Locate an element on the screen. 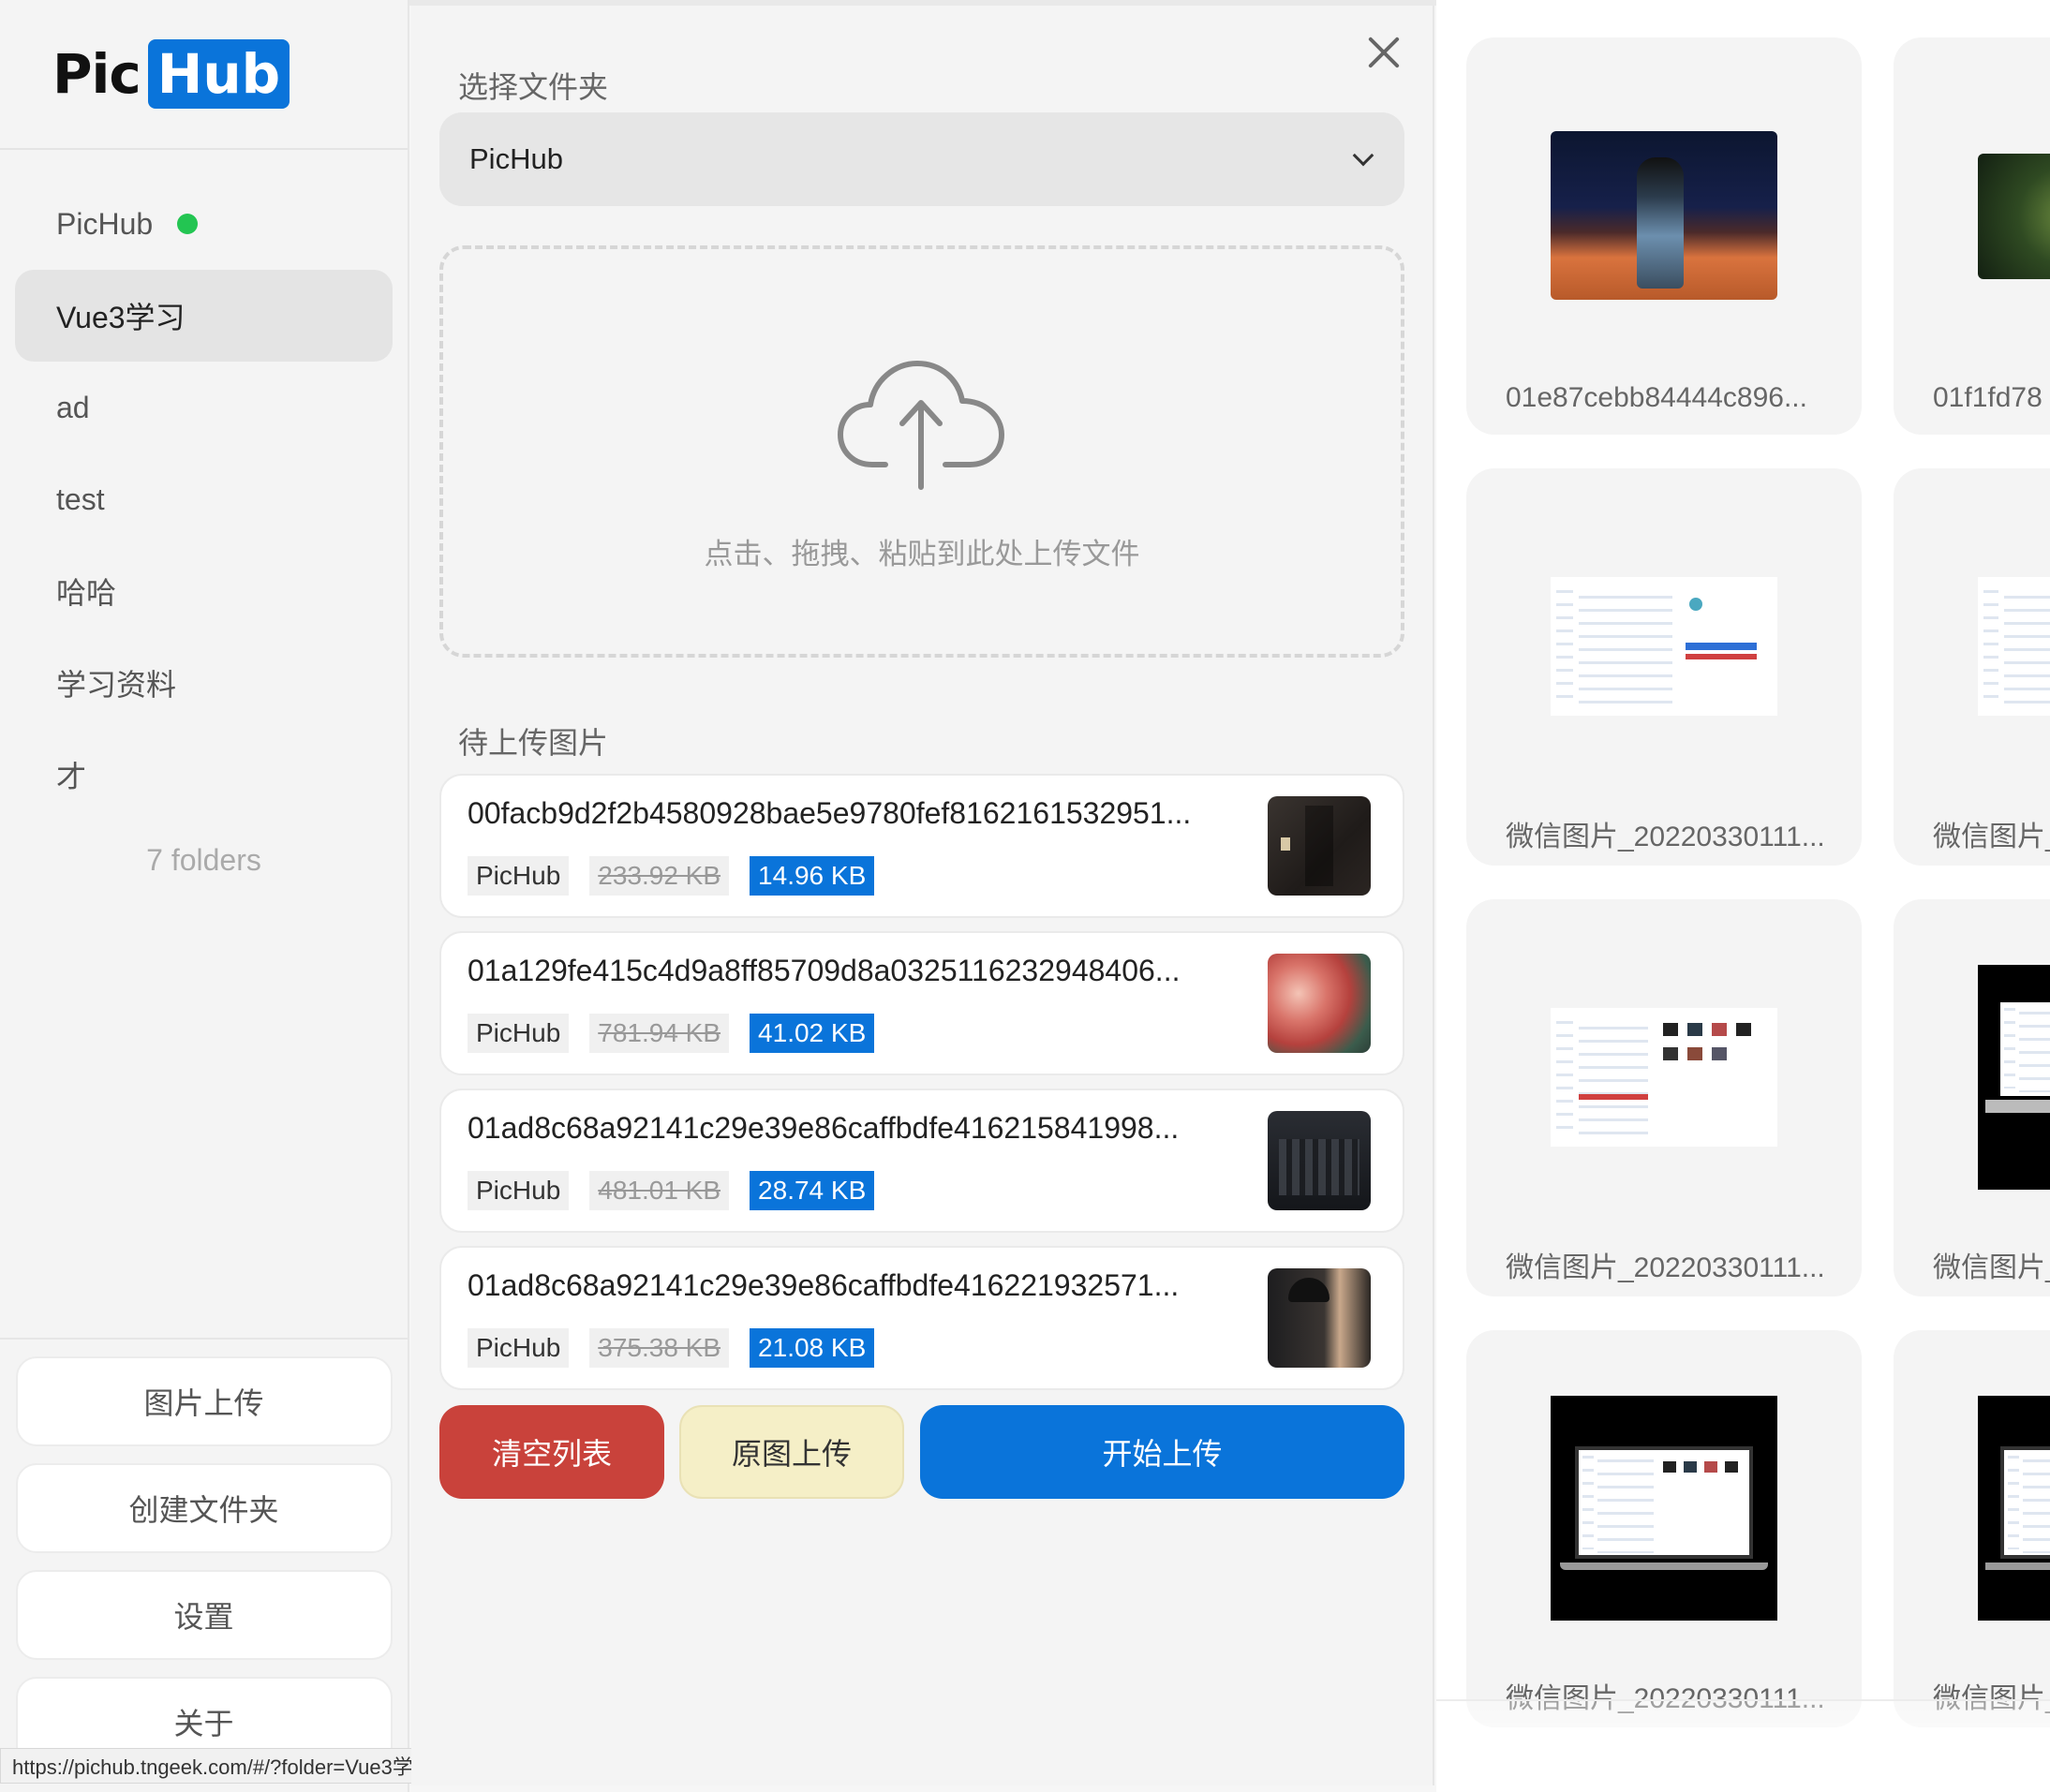  sidebar-item-haha: 哈哈 is located at coordinates (204, 591).